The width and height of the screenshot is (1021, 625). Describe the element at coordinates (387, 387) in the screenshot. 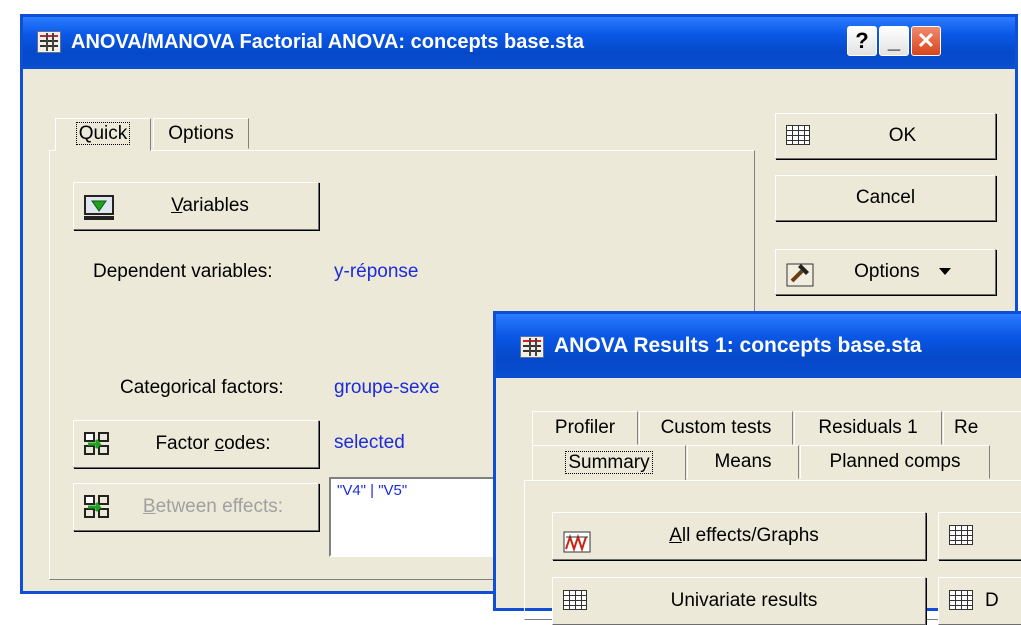

I see `categorical-factors-value: groupe-sexe` at that location.